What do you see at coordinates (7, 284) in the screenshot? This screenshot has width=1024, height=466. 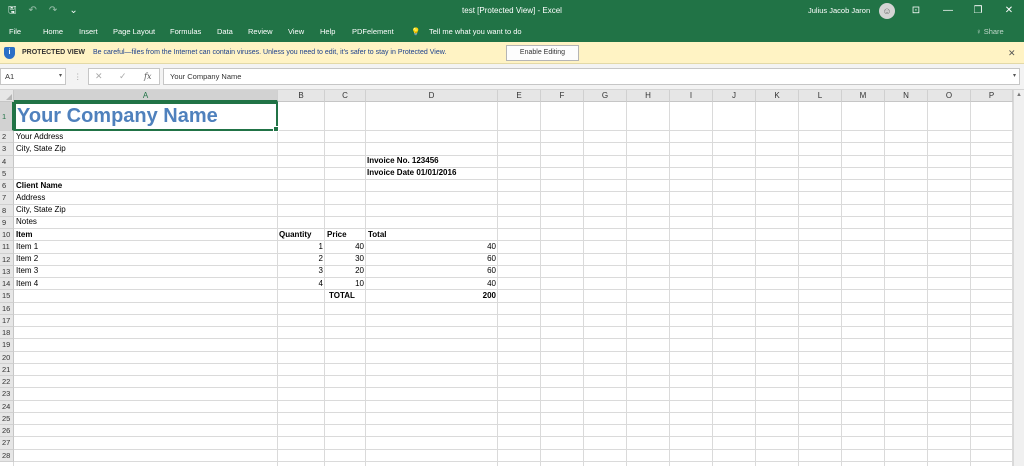 I see `row-header-14: 14` at bounding box center [7, 284].